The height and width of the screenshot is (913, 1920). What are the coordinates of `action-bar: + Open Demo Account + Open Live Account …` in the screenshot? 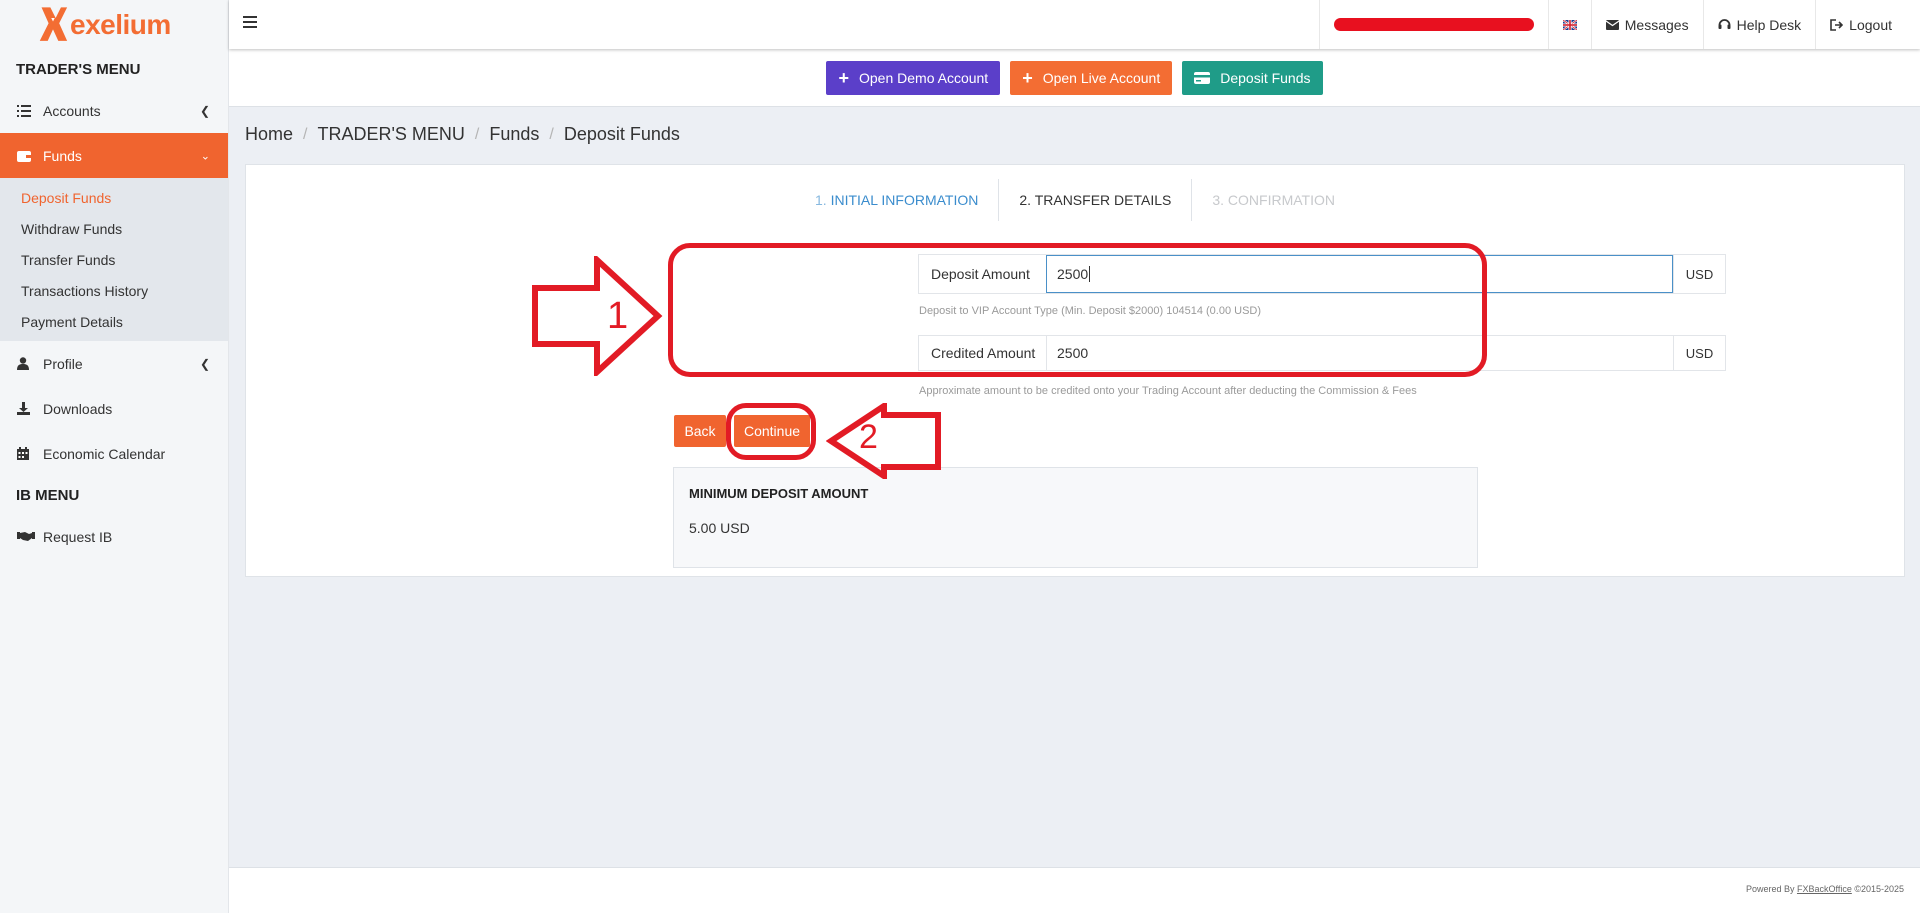 It's located at (1074, 78).